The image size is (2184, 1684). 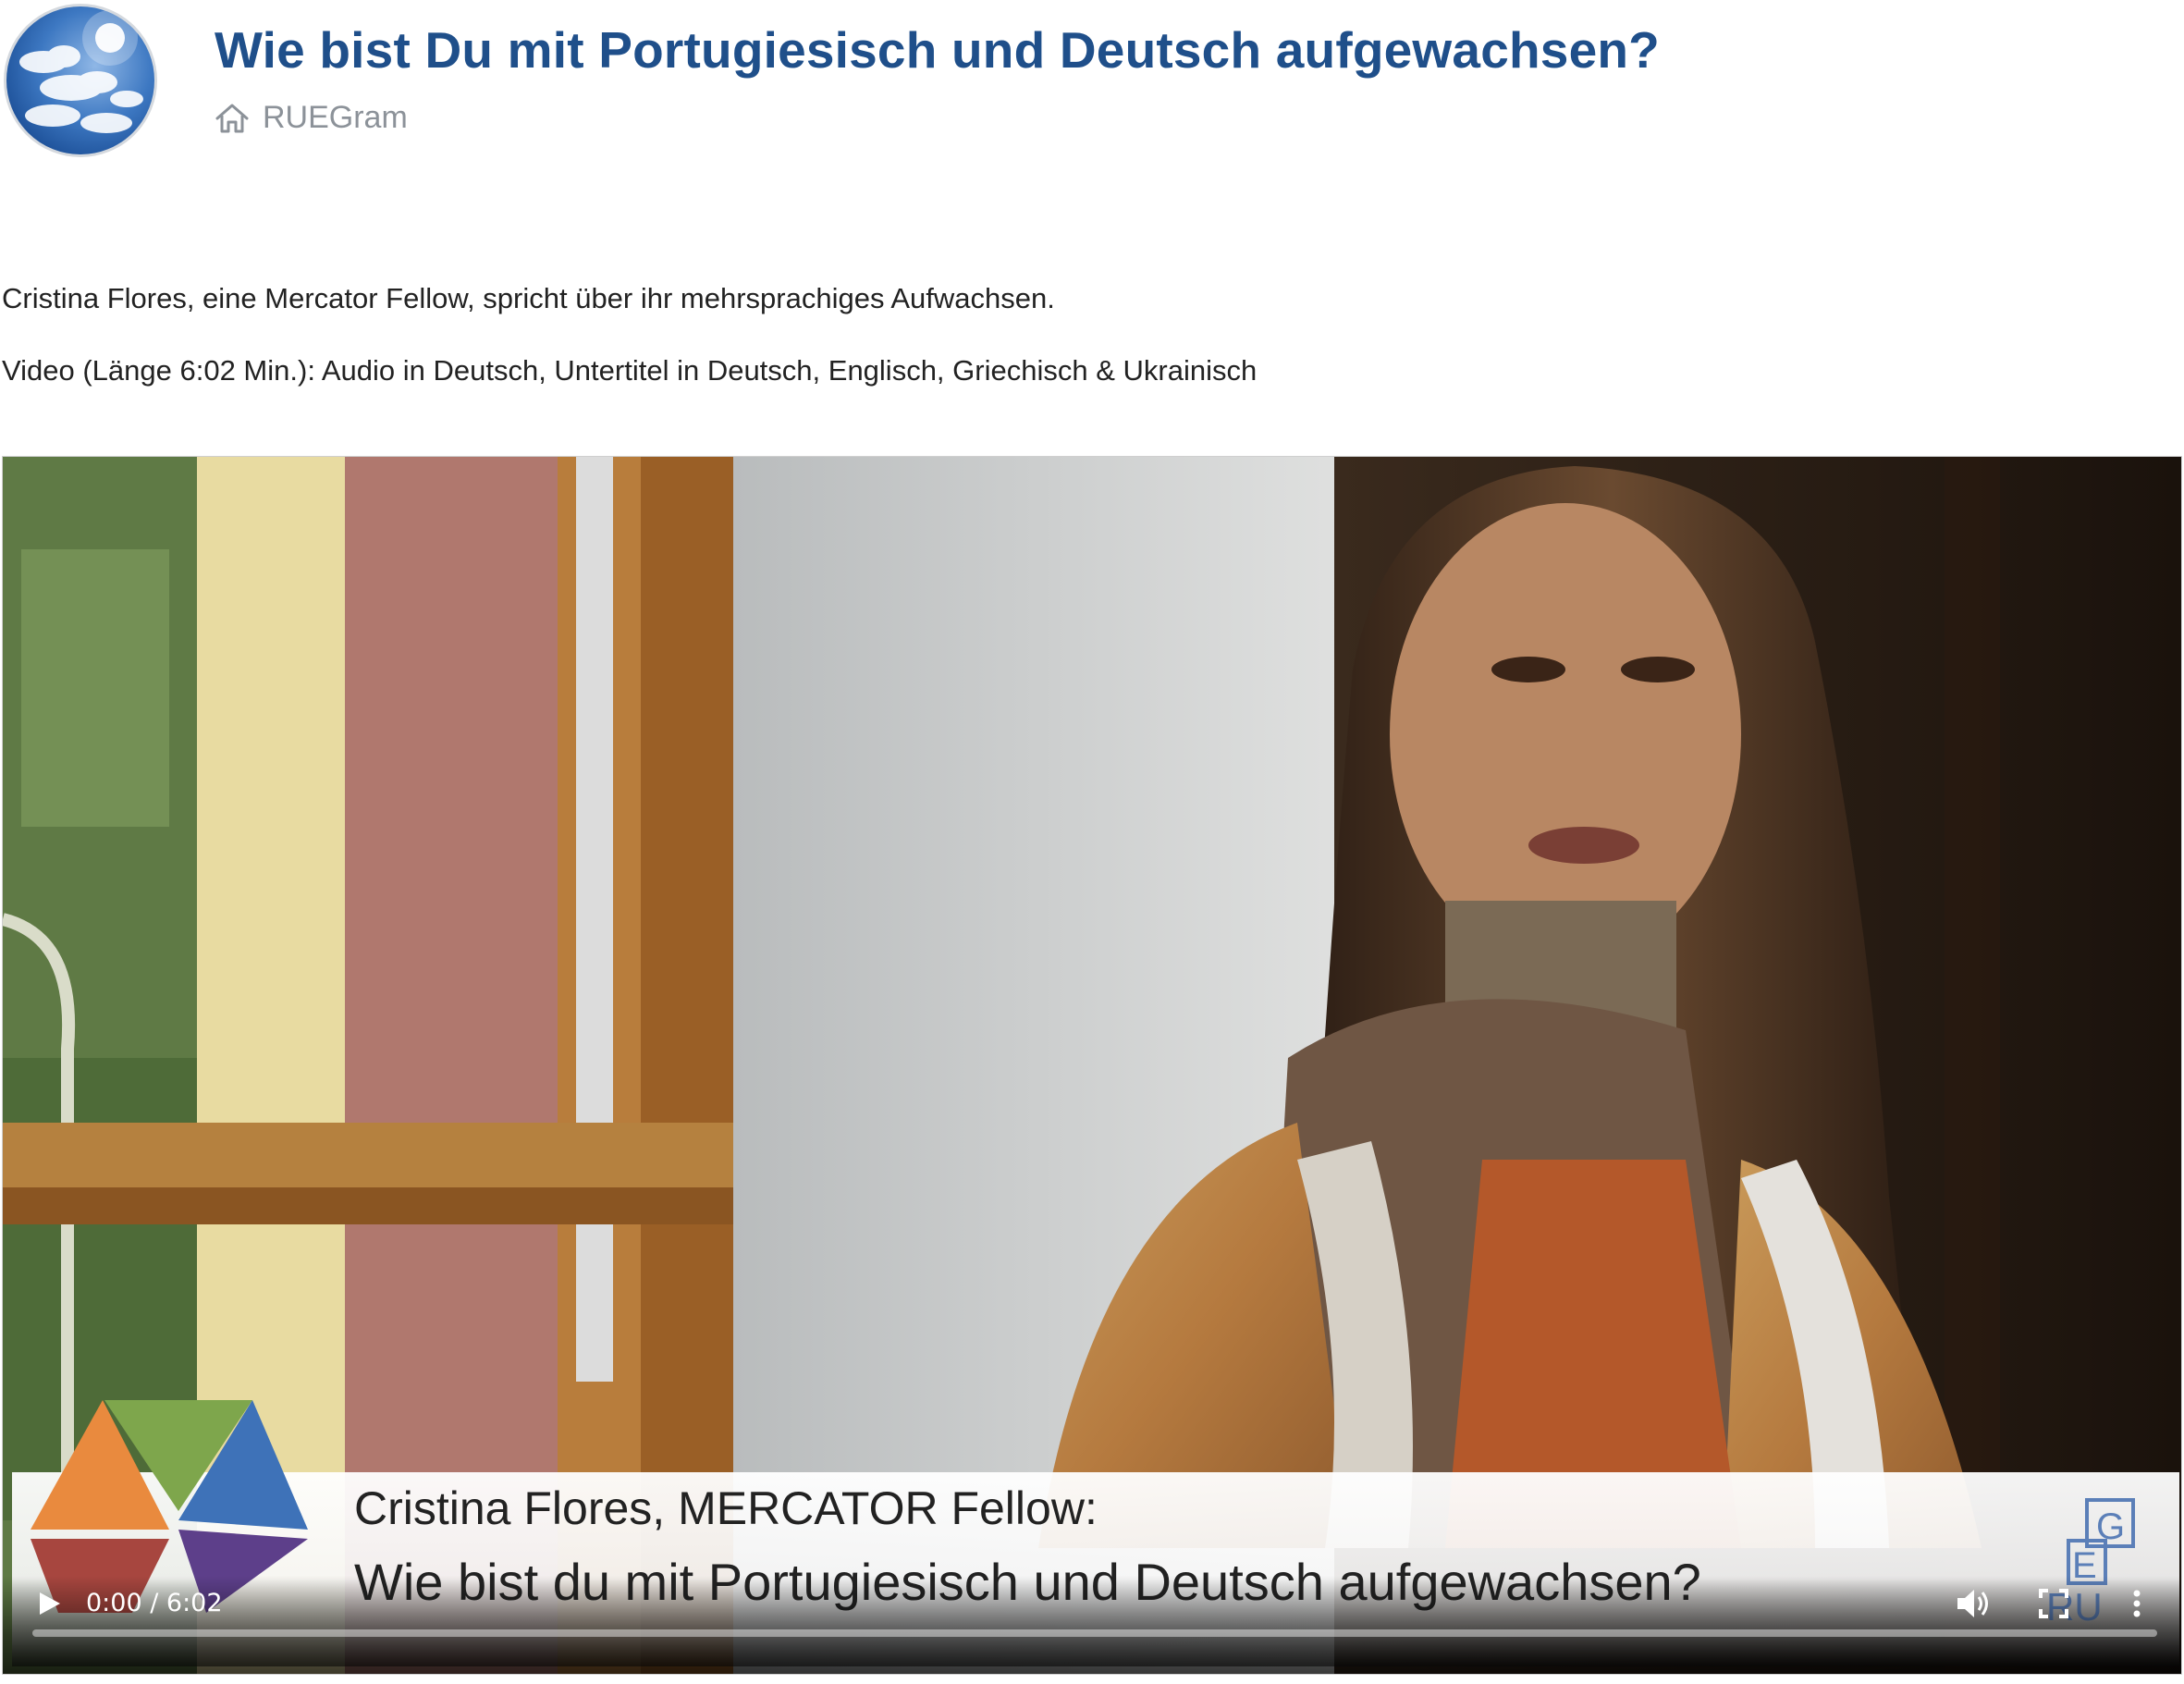 What do you see at coordinates (335, 118) in the screenshot?
I see `breadcrumb-link: RUEGram` at bounding box center [335, 118].